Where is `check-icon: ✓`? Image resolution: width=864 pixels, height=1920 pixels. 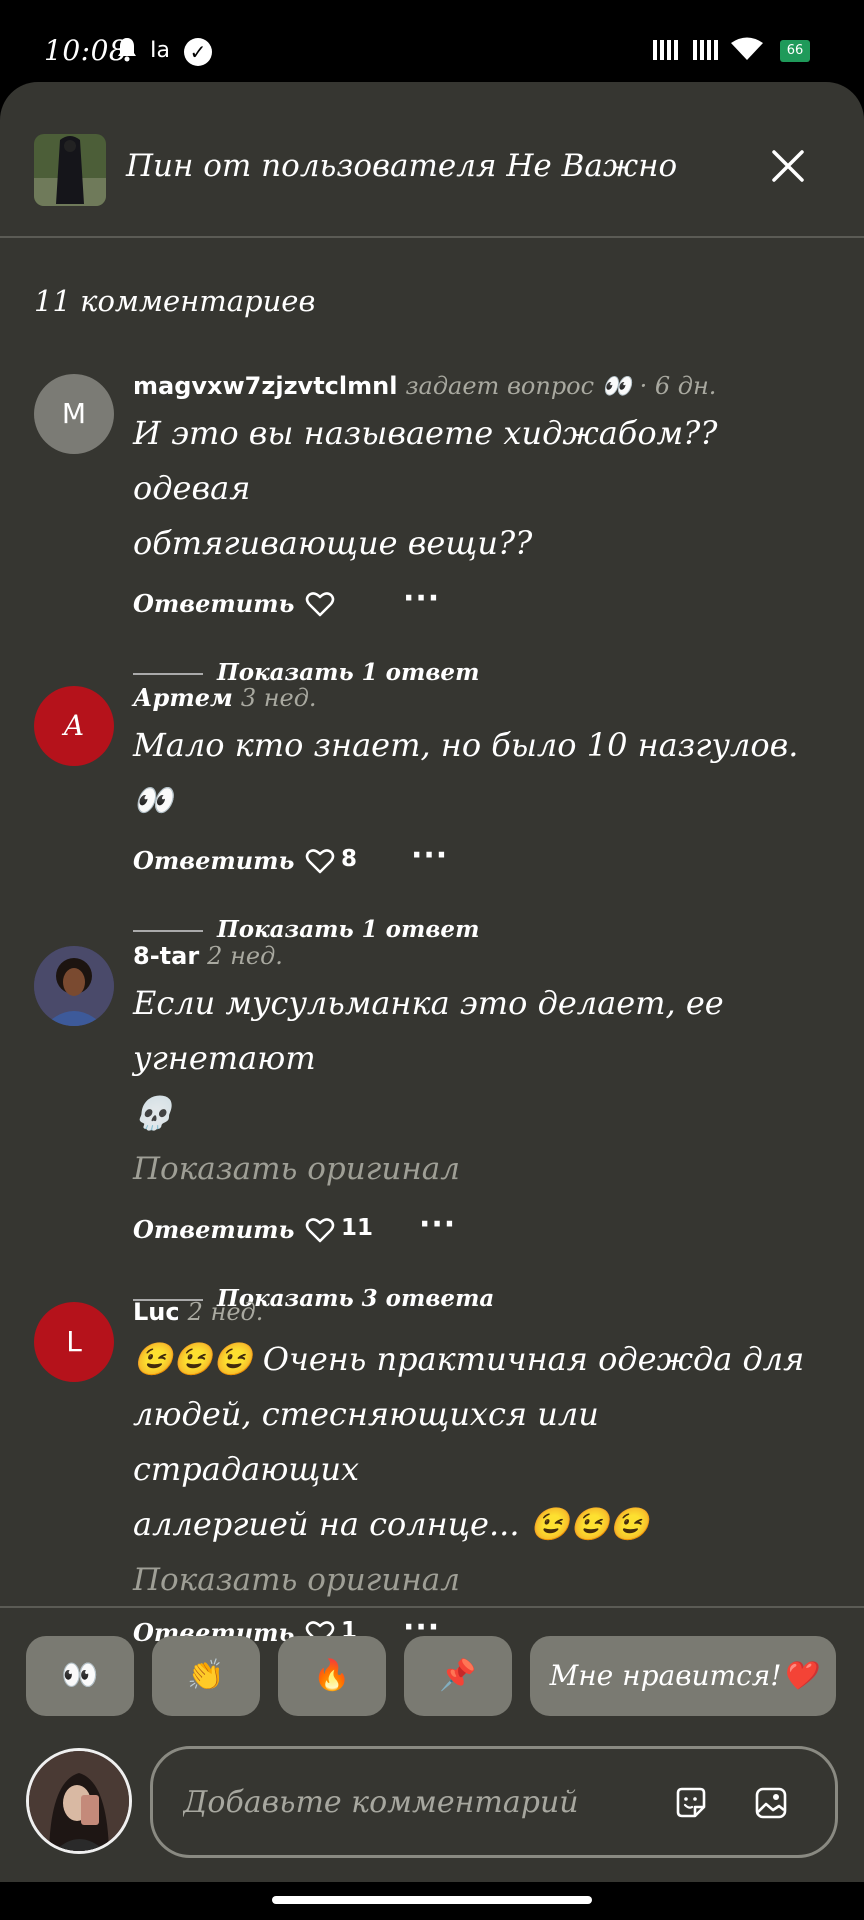 check-icon: ✓ is located at coordinates (198, 52).